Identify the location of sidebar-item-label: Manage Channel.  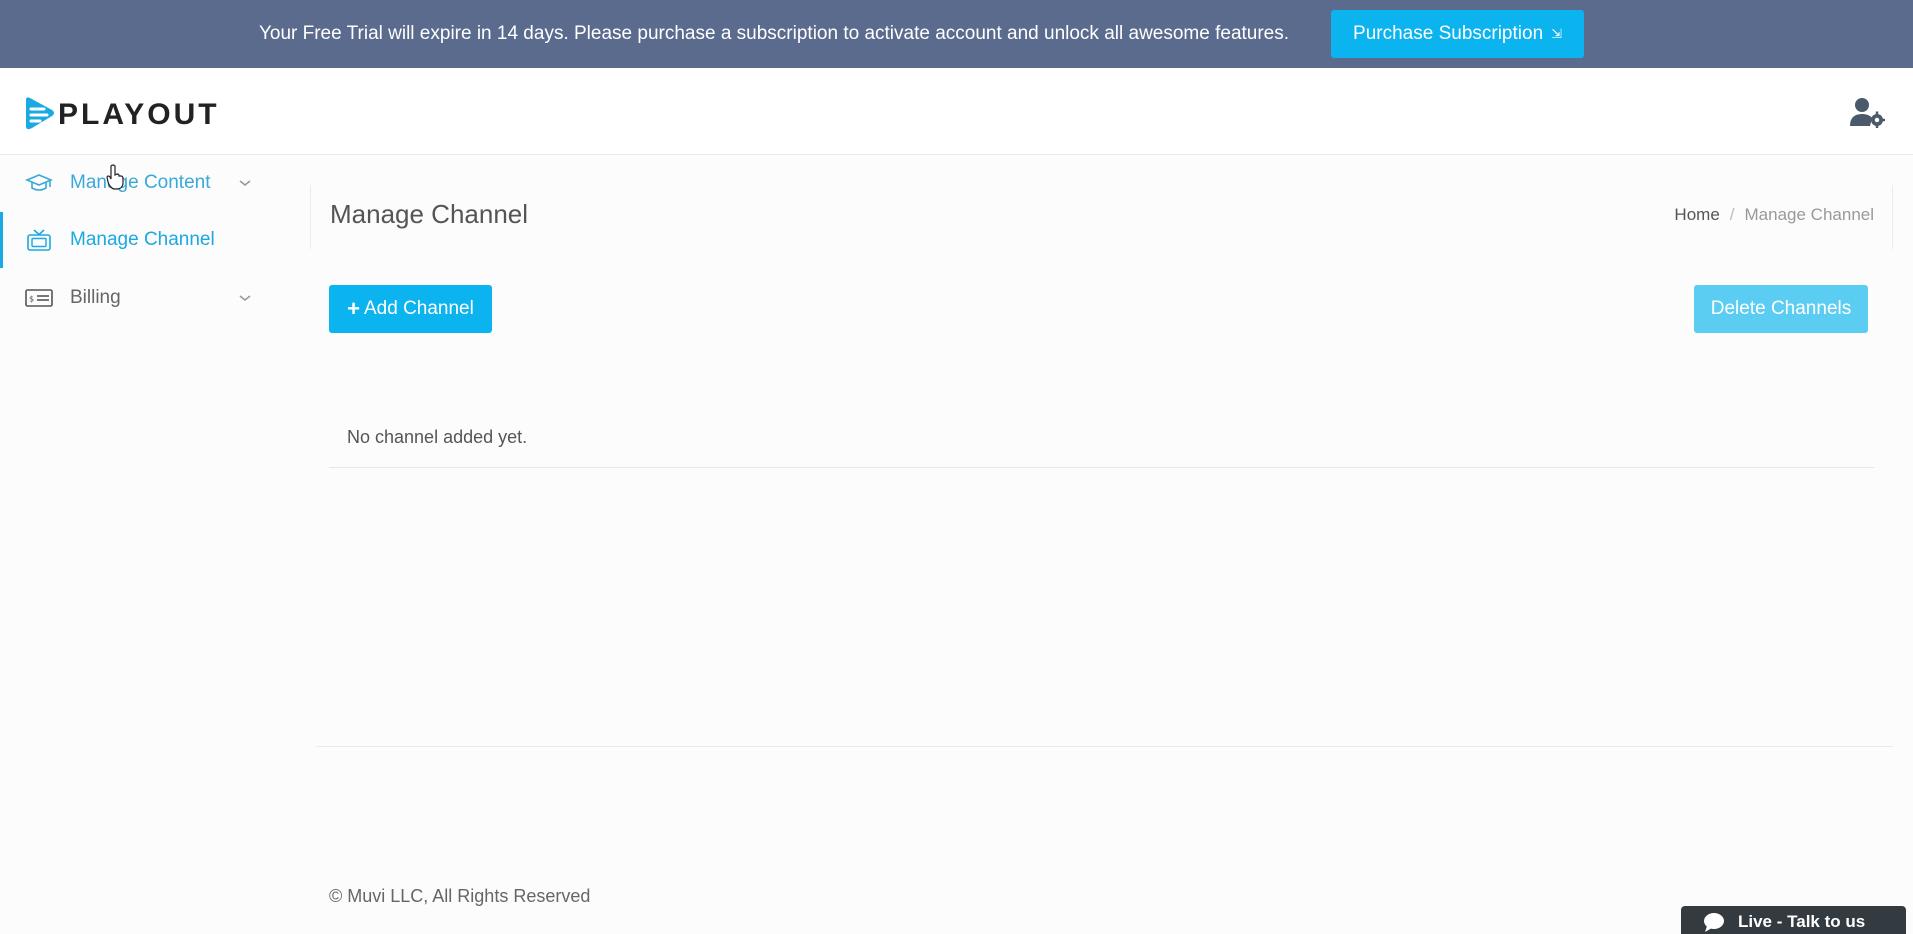
(142, 239).